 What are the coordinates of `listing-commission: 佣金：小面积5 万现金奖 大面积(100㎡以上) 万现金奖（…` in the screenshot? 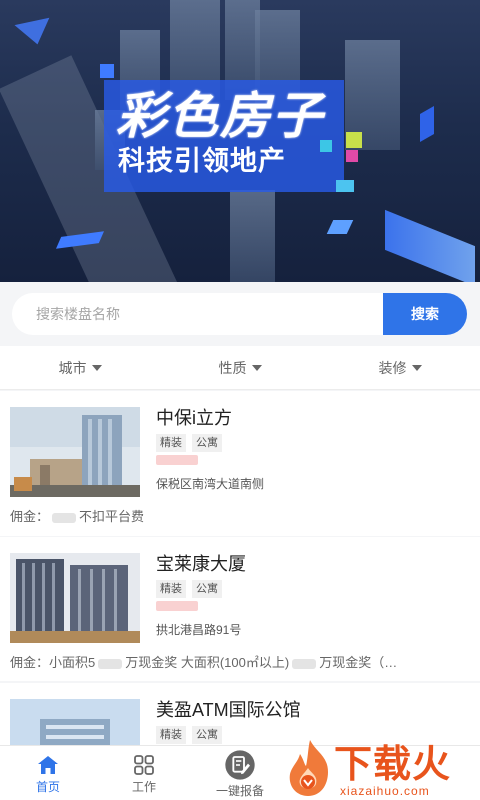 It's located at (237, 663).